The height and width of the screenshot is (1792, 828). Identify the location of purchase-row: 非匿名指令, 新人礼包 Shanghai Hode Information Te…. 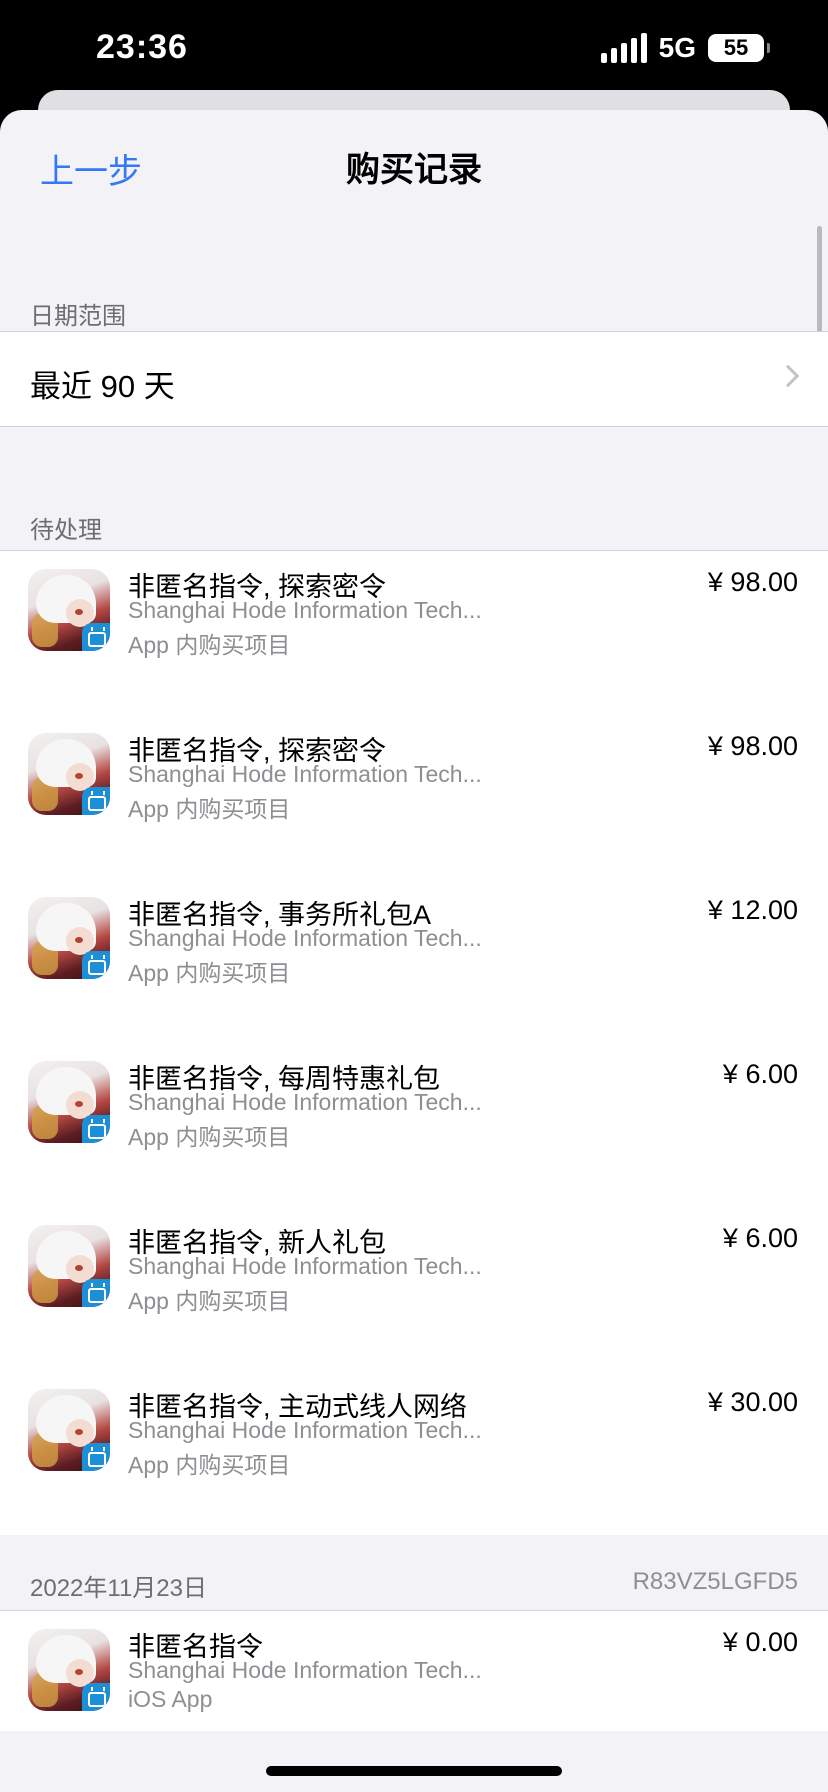
(414, 1289).